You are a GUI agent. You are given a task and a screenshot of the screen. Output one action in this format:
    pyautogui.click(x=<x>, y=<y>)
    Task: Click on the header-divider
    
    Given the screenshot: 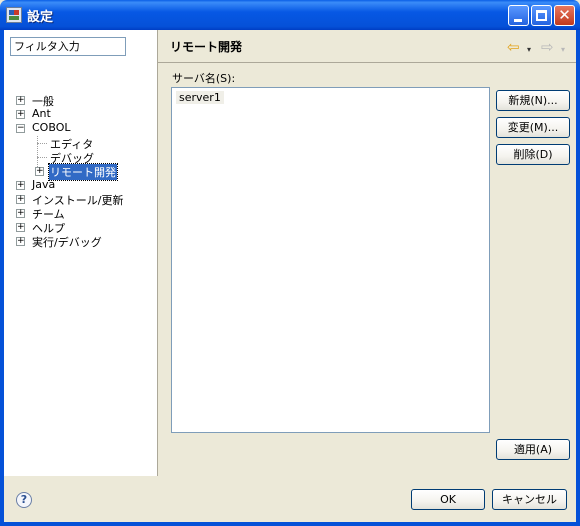 What is the action you would take?
    pyautogui.click(x=367, y=62)
    